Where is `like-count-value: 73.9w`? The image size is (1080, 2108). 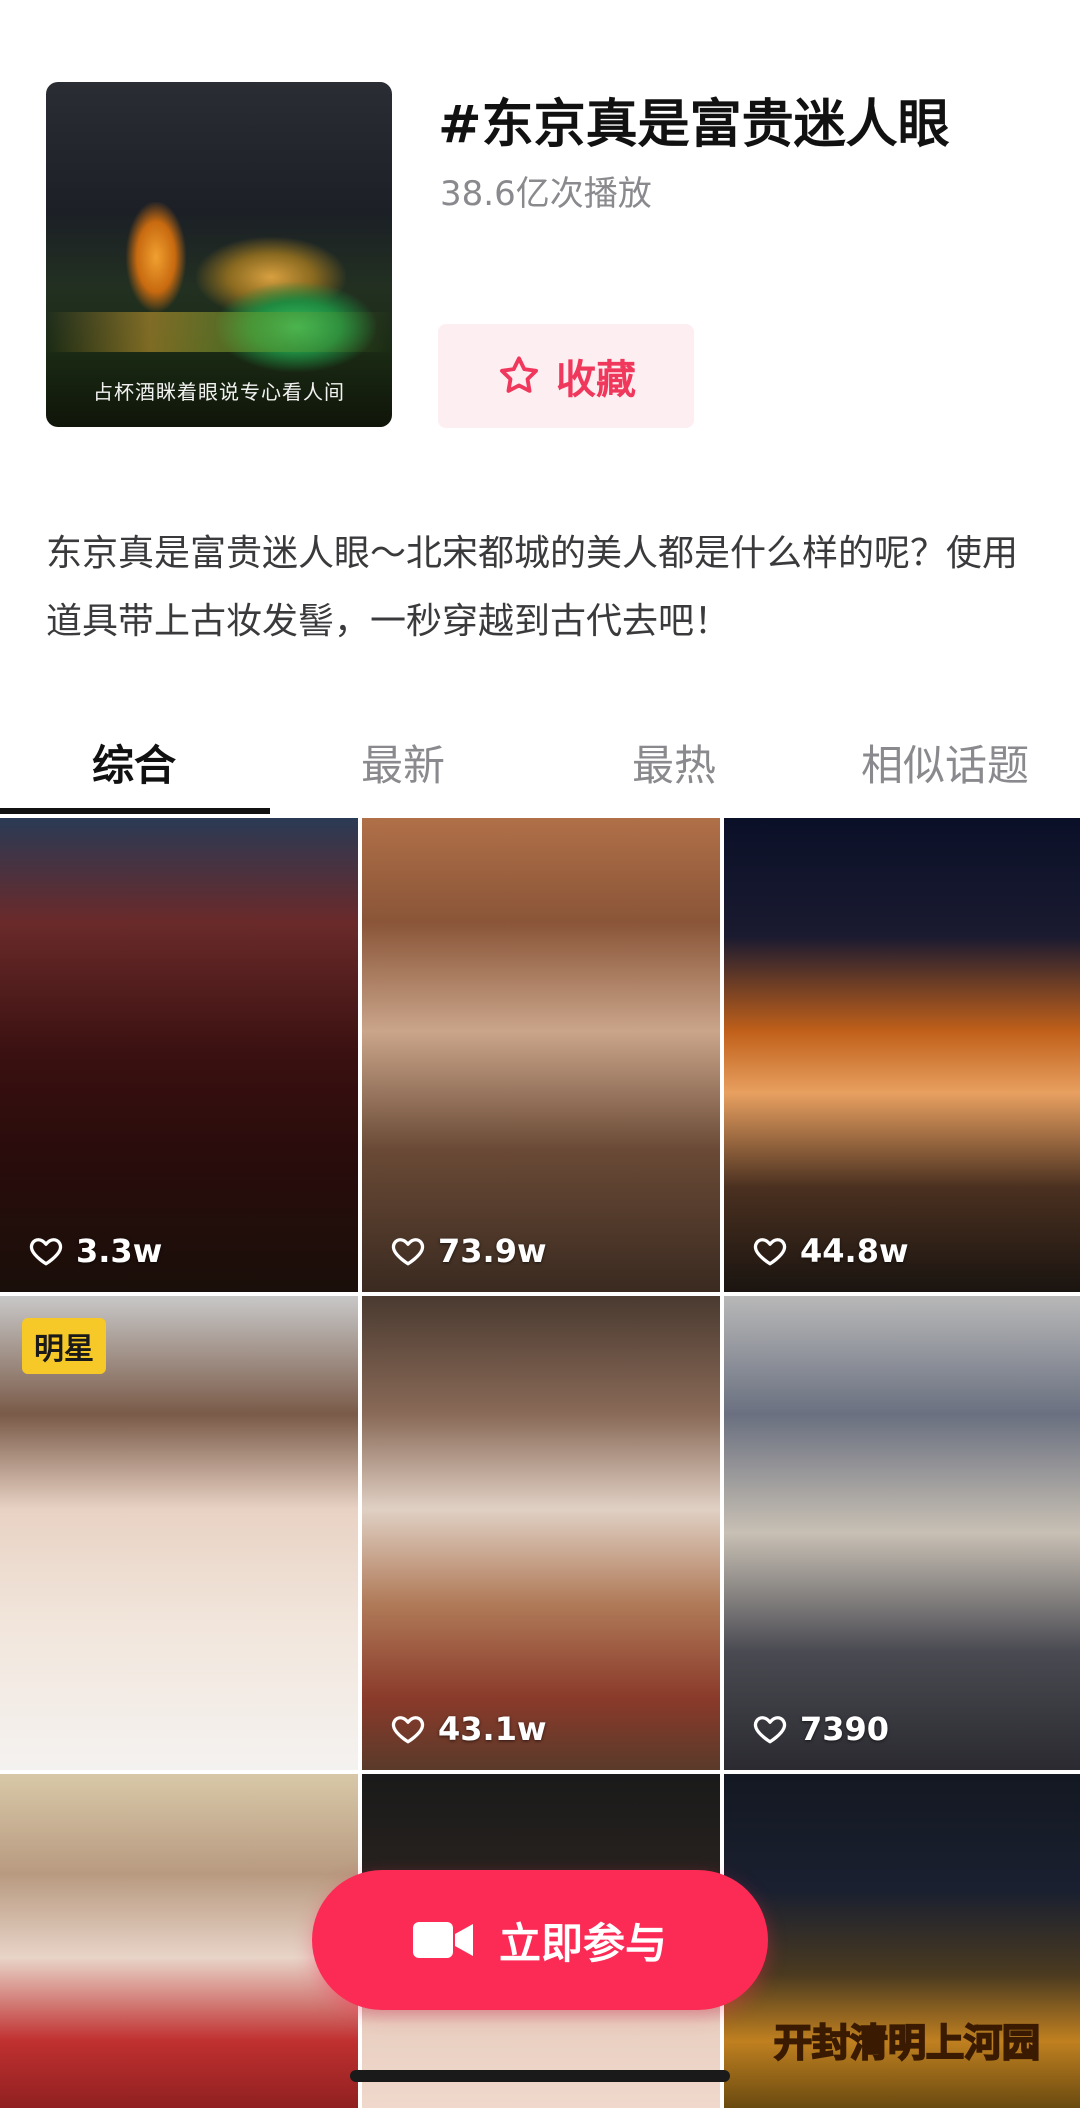 like-count-value: 73.9w is located at coordinates (492, 1251).